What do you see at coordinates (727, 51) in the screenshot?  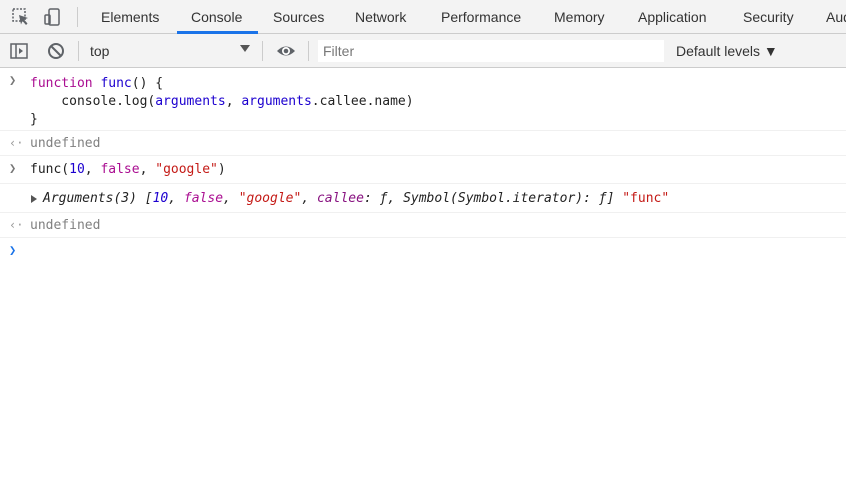 I see `log-levels-dropdown: Default levels ▼` at bounding box center [727, 51].